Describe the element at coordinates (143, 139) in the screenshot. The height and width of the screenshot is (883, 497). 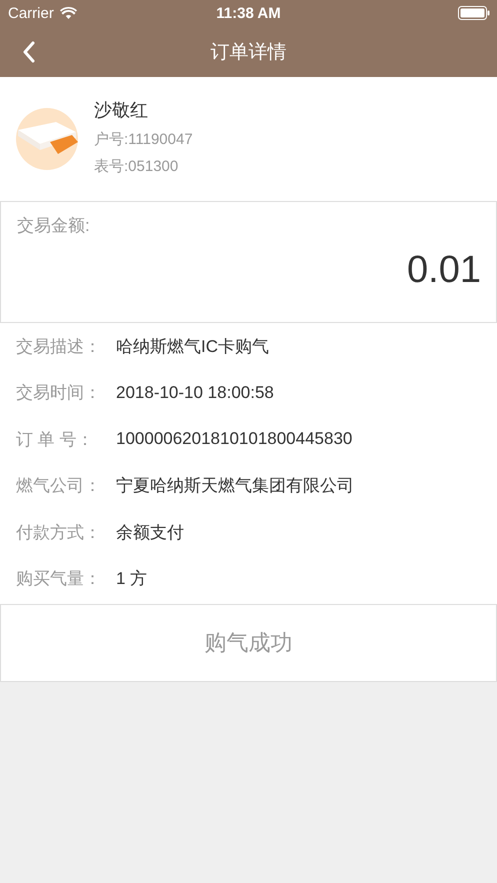
I see `account-number: 户号:11190047` at that location.